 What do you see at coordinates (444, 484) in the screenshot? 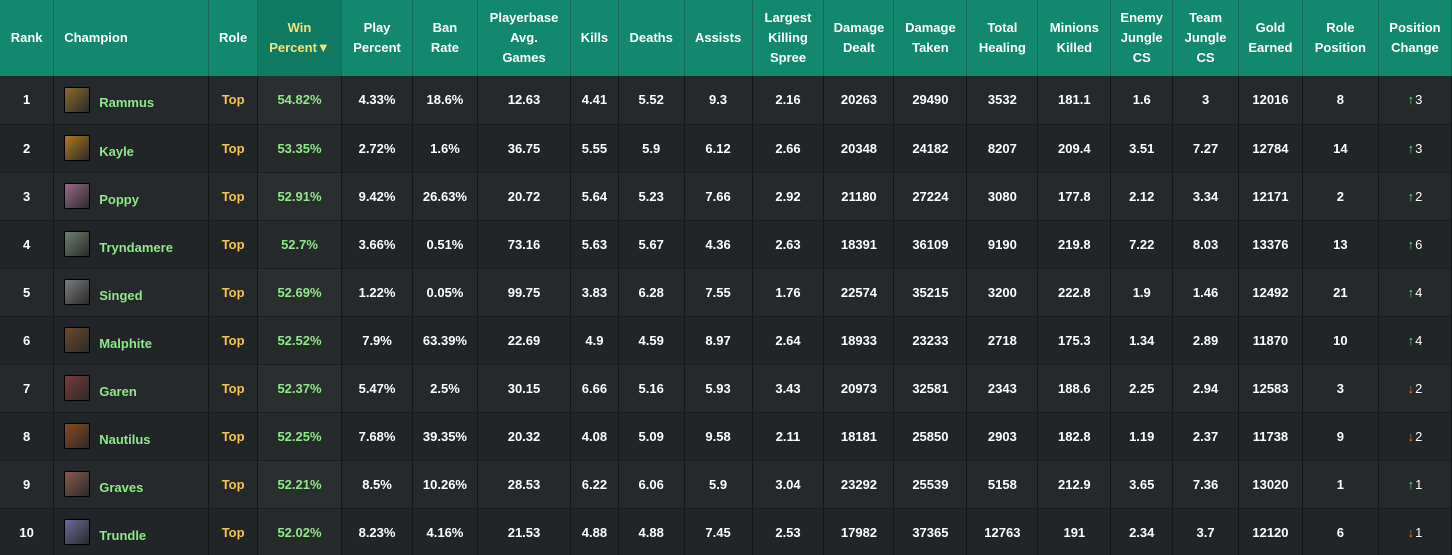
I see `ban-rate-value: 10.26%` at bounding box center [444, 484].